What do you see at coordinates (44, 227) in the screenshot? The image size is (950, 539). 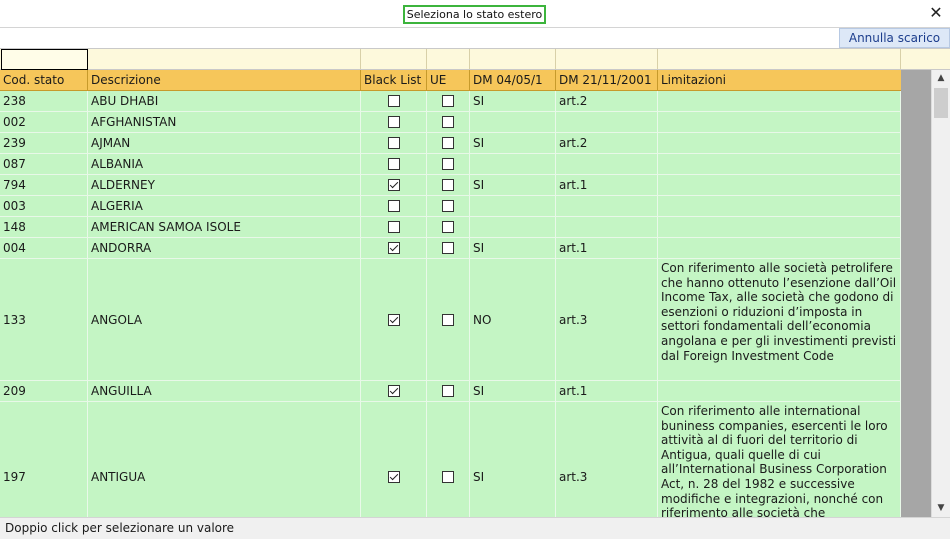 I see `cell-code: 148` at bounding box center [44, 227].